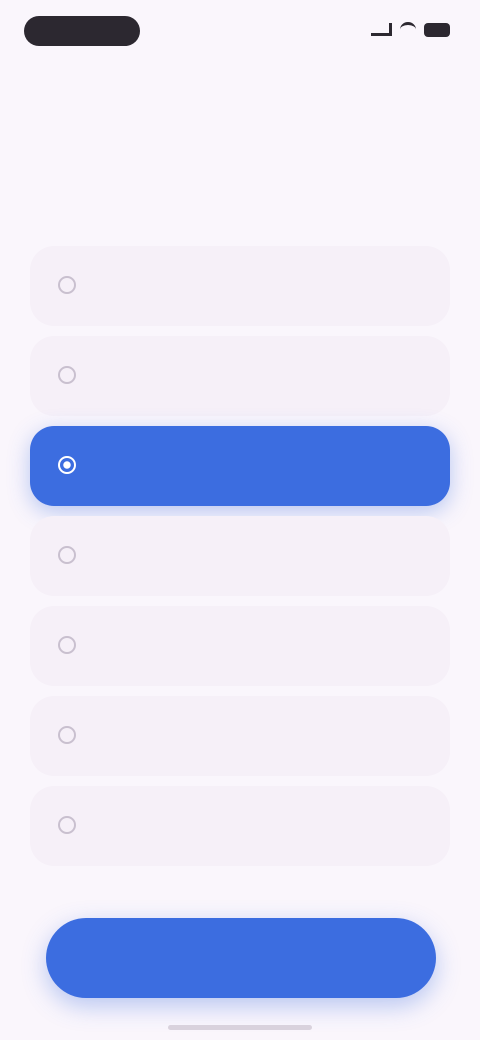  Describe the element at coordinates (67, 465) in the screenshot. I see `radio-checked-icon` at that location.